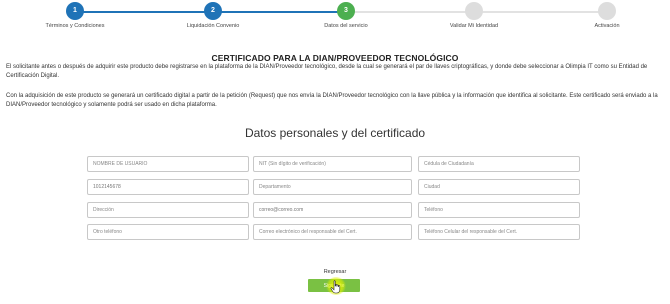 The image size is (670, 304). I want to click on step-activacion: Activación, so click(607, 15).